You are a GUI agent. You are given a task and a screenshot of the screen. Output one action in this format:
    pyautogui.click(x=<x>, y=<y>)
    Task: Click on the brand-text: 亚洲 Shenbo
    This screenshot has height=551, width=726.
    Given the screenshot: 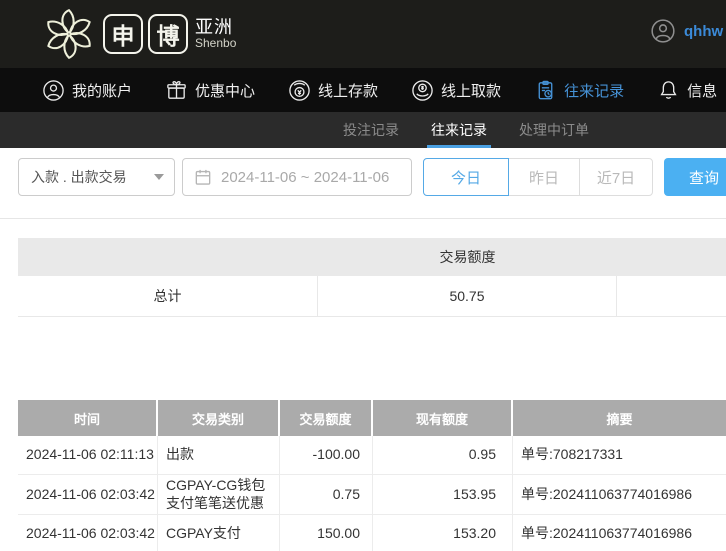 What is the action you would take?
    pyautogui.click(x=215, y=33)
    